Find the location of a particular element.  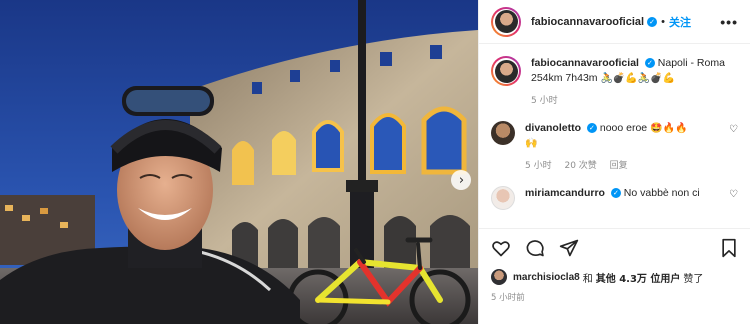

comment-like-count: 20 次赞 is located at coordinates (580, 166).